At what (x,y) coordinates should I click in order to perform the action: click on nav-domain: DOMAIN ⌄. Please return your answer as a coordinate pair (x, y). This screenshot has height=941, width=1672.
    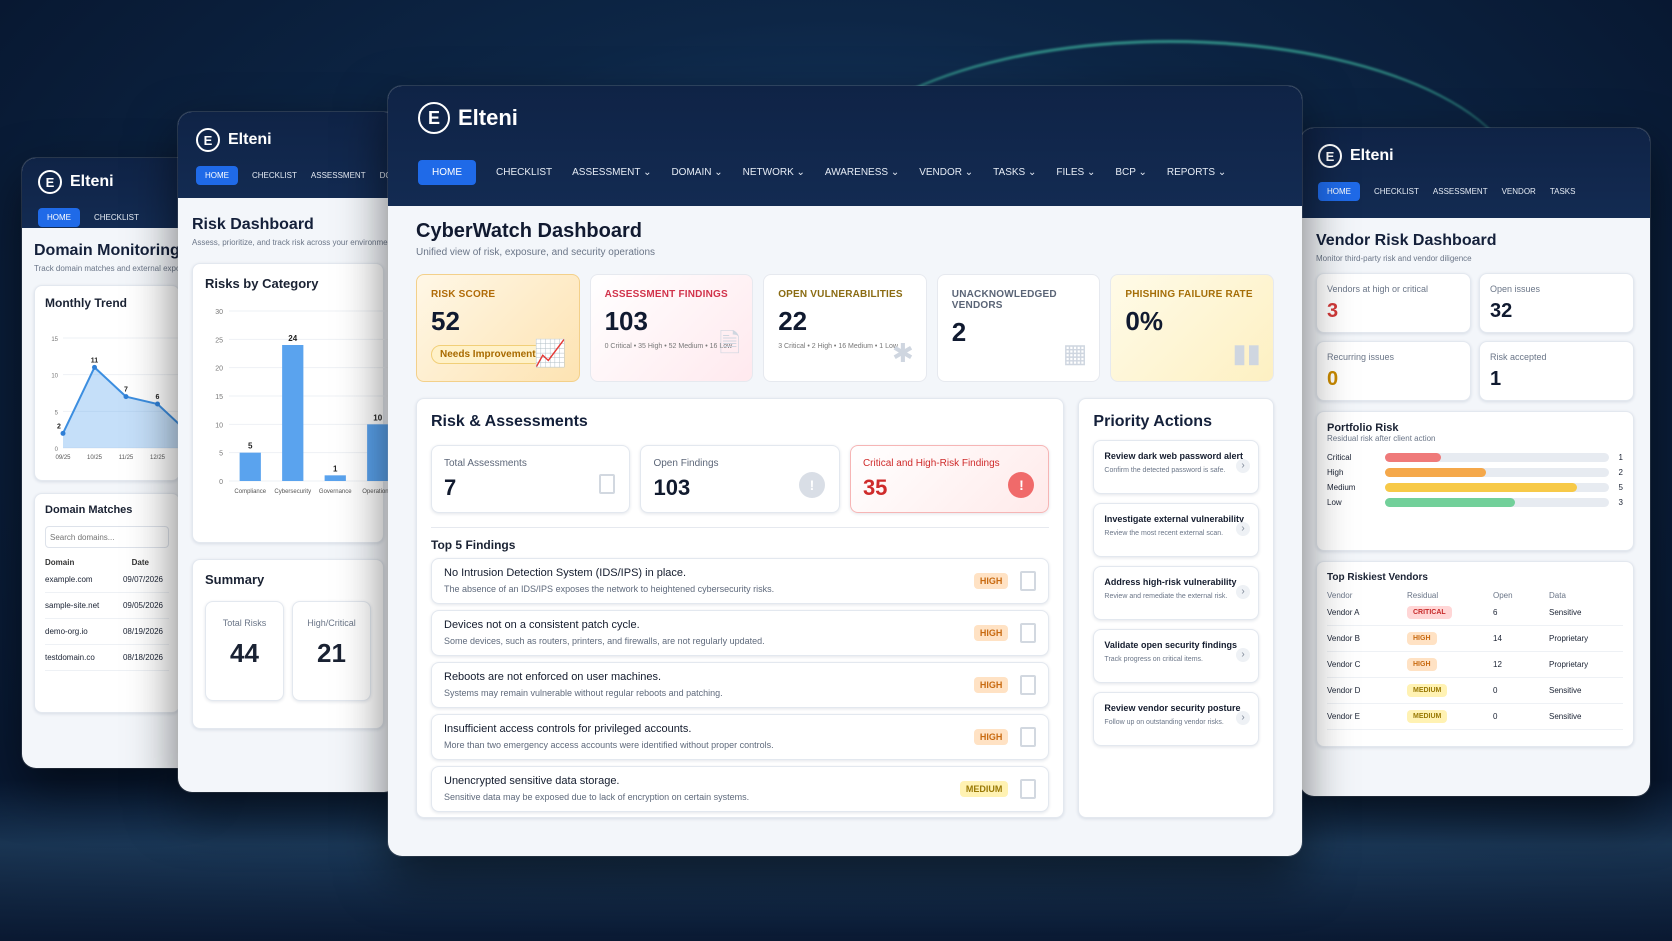
    Looking at the image, I should click on (696, 172).